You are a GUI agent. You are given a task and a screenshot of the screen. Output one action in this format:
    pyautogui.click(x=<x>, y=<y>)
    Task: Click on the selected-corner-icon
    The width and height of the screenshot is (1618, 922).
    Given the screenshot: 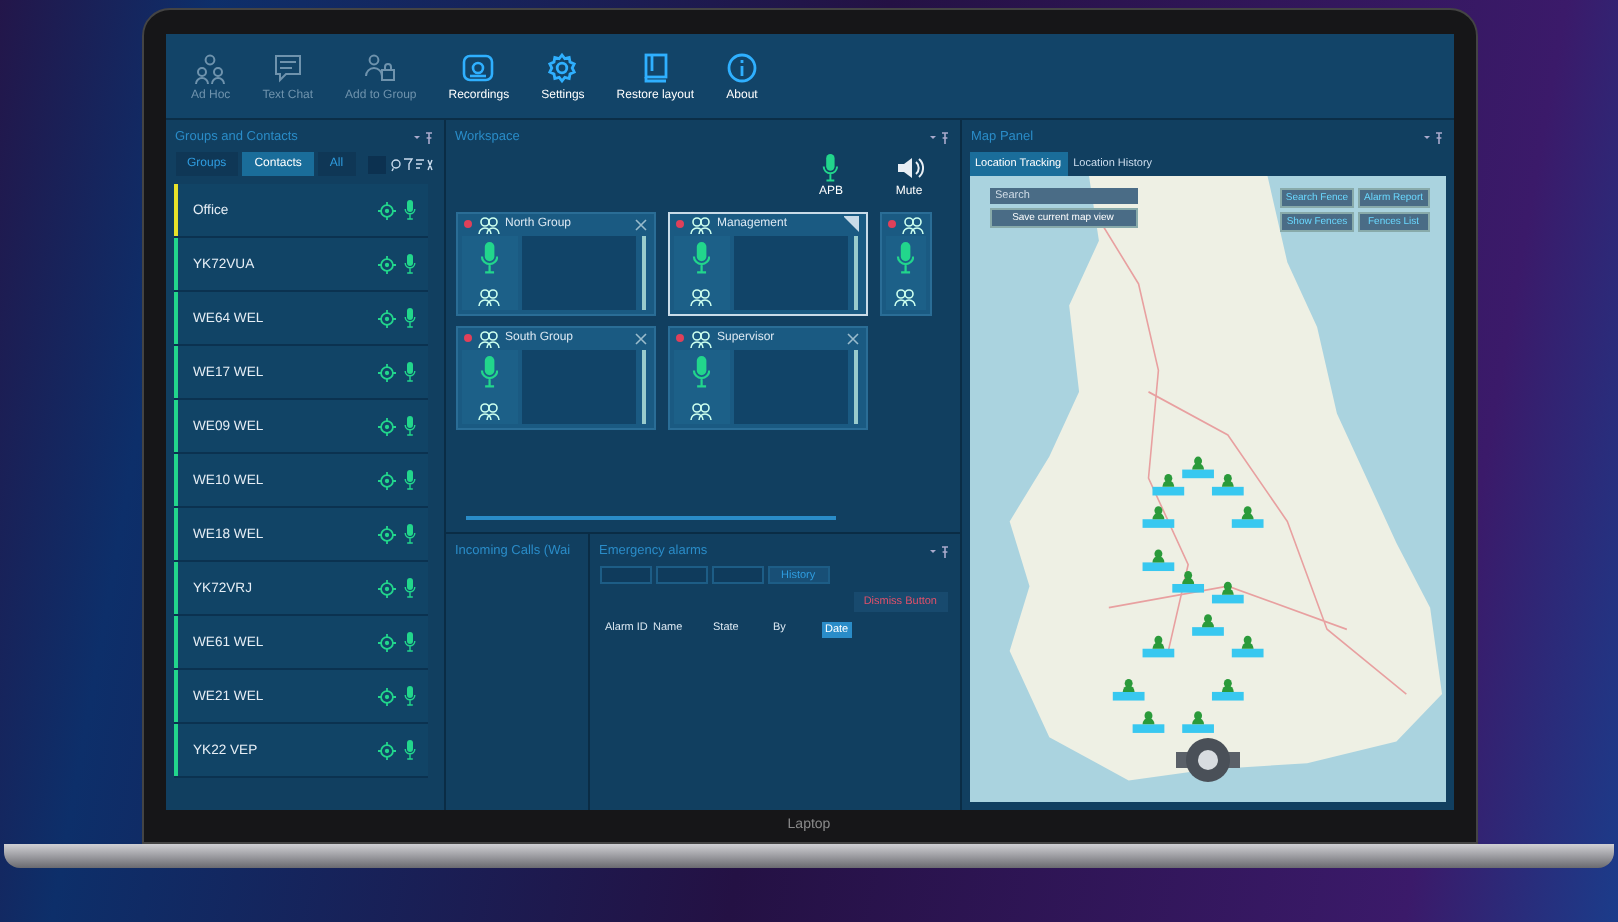 What is the action you would take?
    pyautogui.click(x=851, y=224)
    